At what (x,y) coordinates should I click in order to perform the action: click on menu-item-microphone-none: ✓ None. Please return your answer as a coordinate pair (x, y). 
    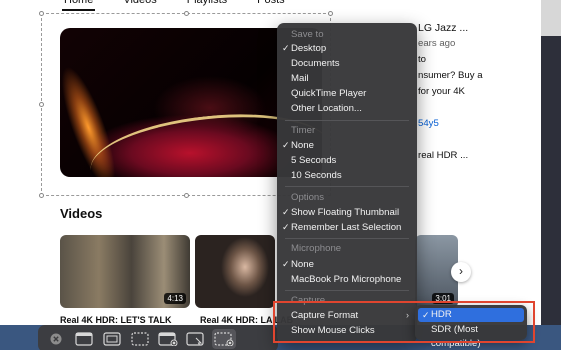
    Looking at the image, I should click on (347, 264).